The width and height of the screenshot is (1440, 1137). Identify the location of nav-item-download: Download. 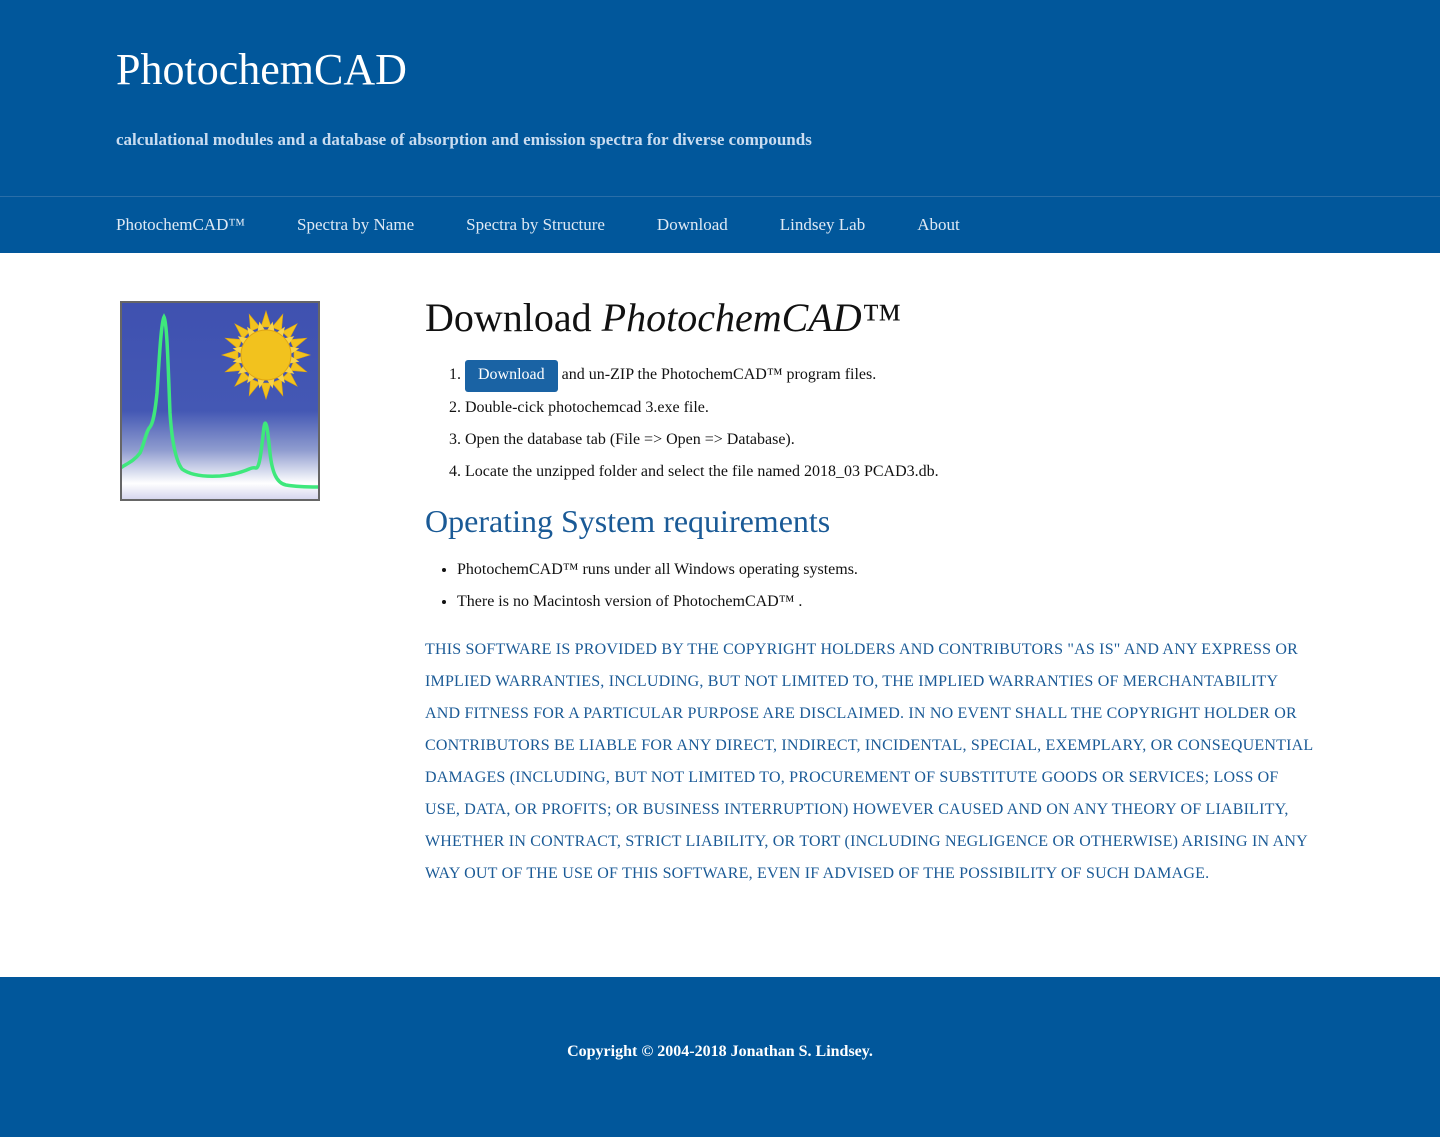
(692, 225).